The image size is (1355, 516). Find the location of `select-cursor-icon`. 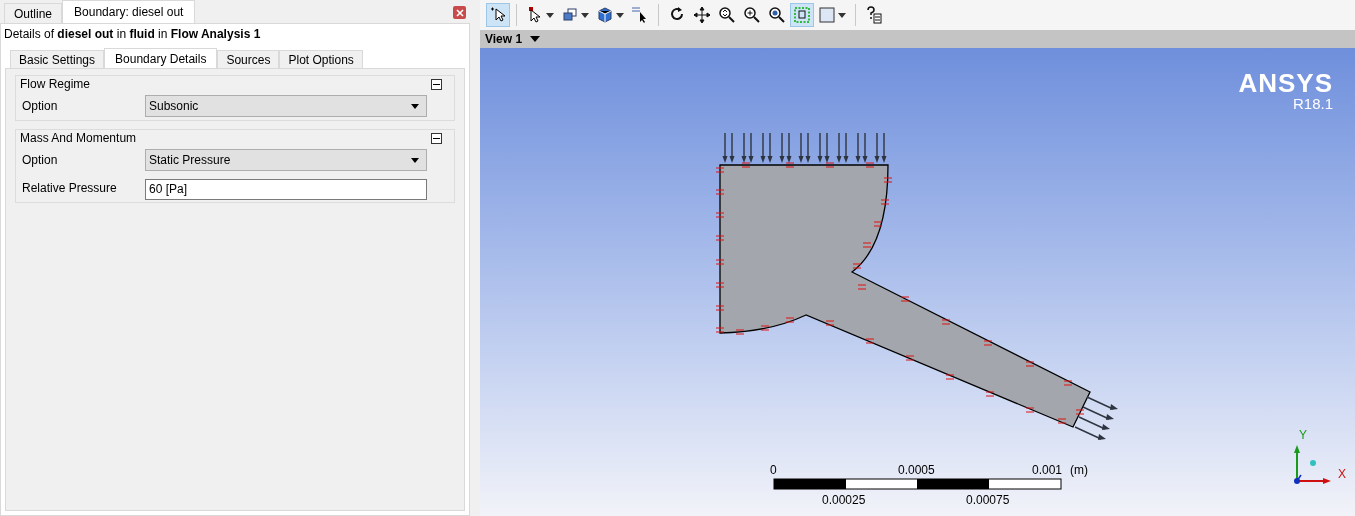

select-cursor-icon is located at coordinates (498, 15).